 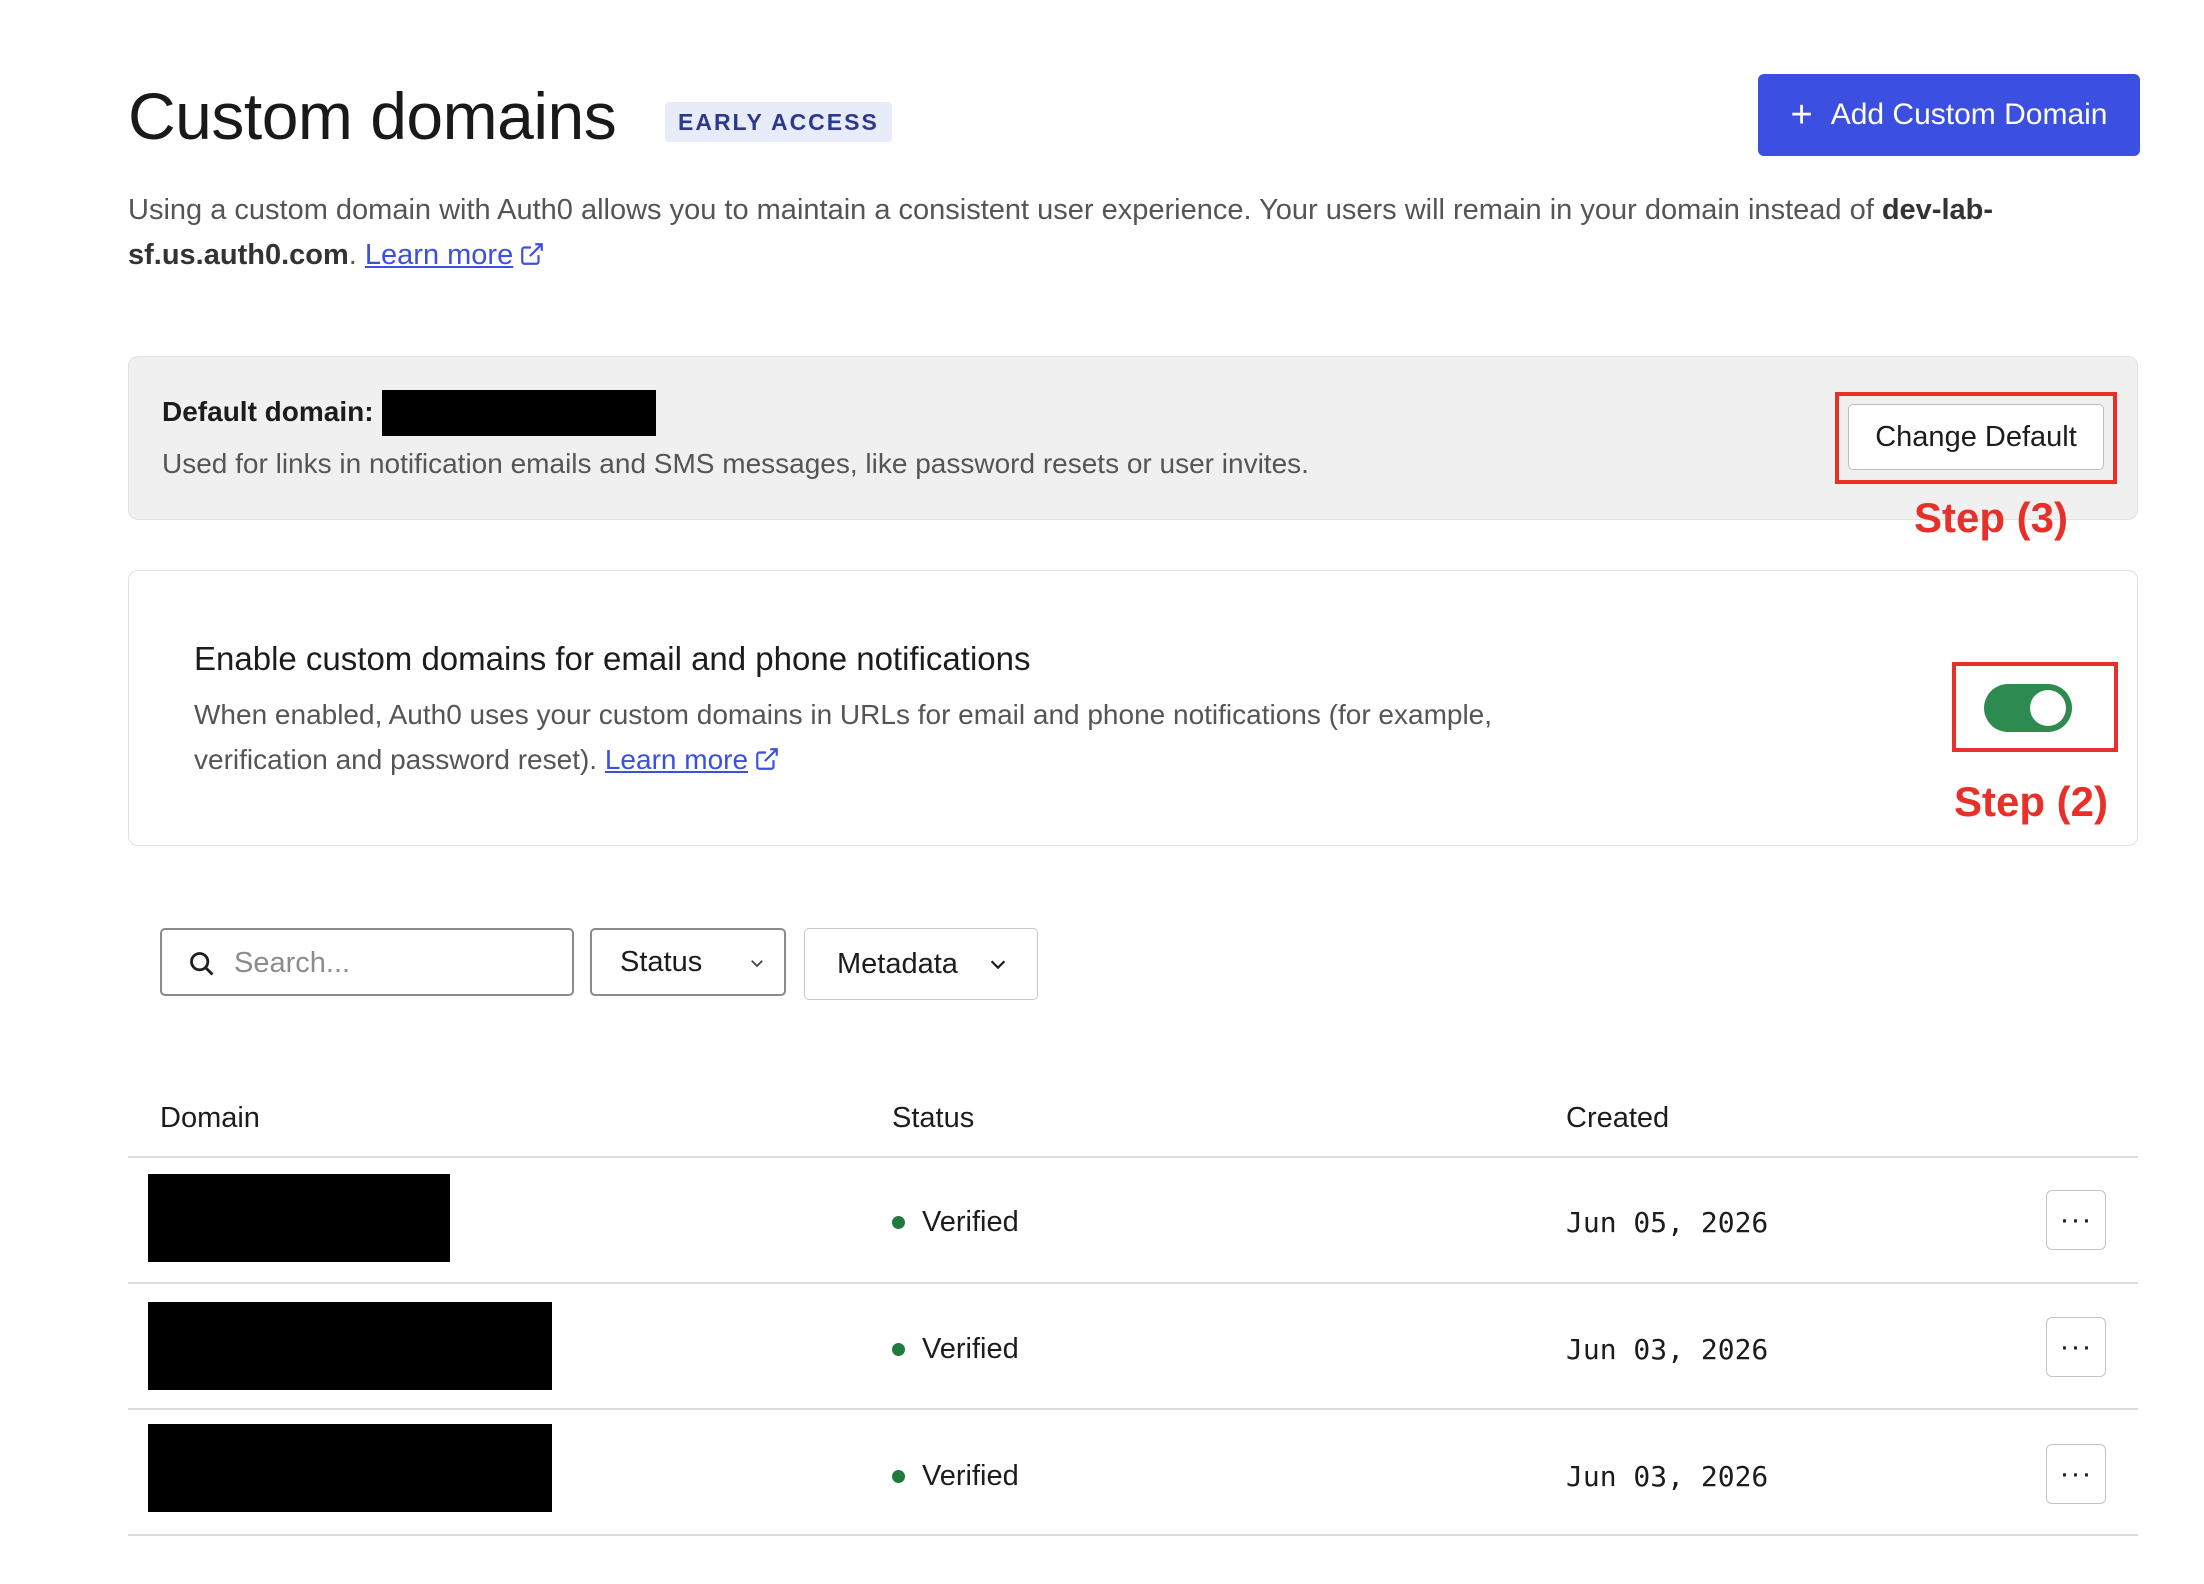 I want to click on notifications-learn-more-link: Learn more, so click(x=676, y=759).